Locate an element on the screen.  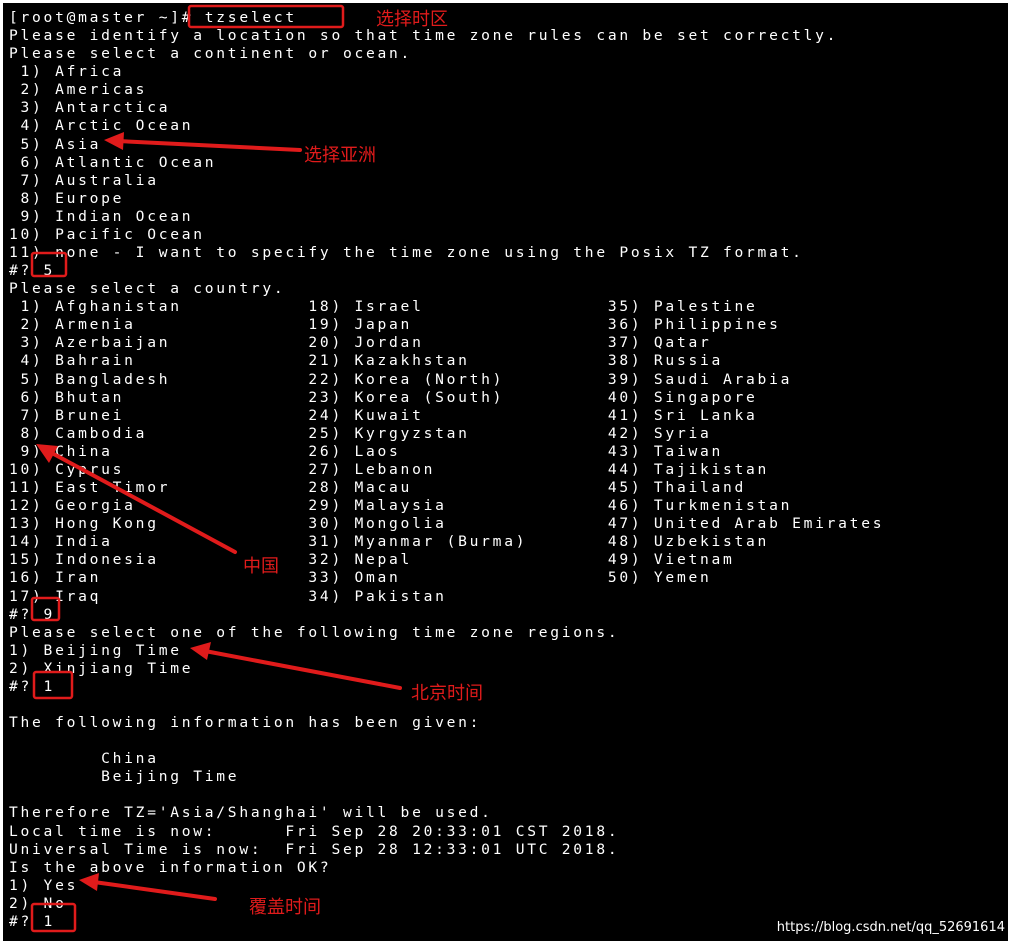
terminal-line: 15) Indonesia 32) Nepal 49) Vietnam is located at coordinates (372, 560).